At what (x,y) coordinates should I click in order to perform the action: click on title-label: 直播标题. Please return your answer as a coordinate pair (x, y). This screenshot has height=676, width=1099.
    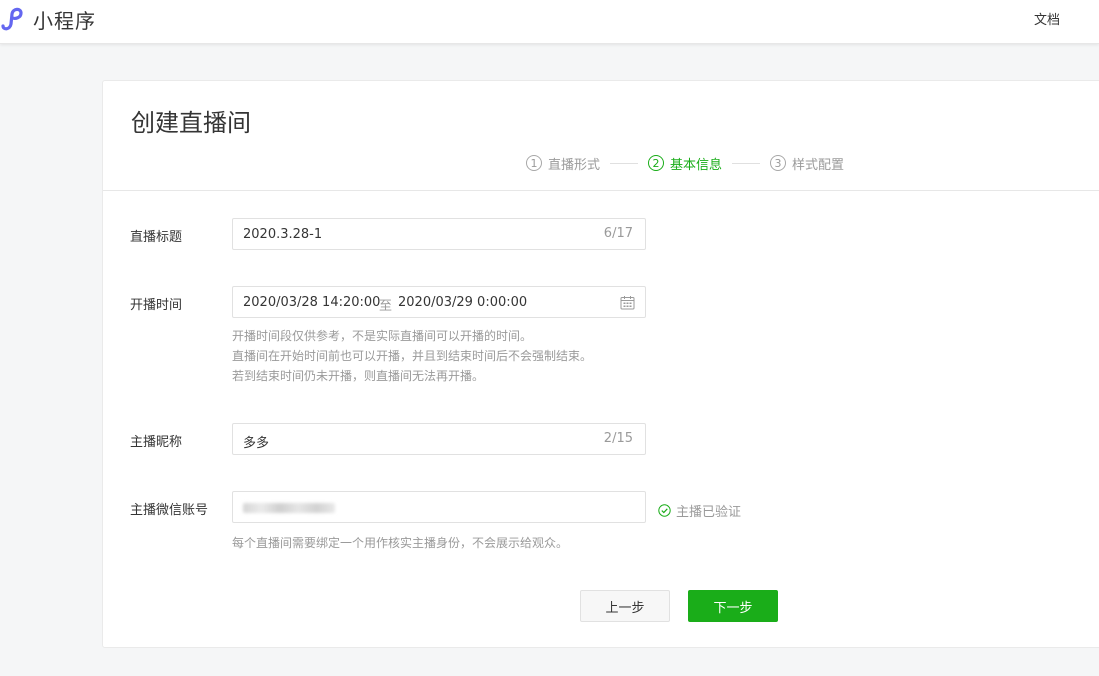
    Looking at the image, I should click on (156, 237).